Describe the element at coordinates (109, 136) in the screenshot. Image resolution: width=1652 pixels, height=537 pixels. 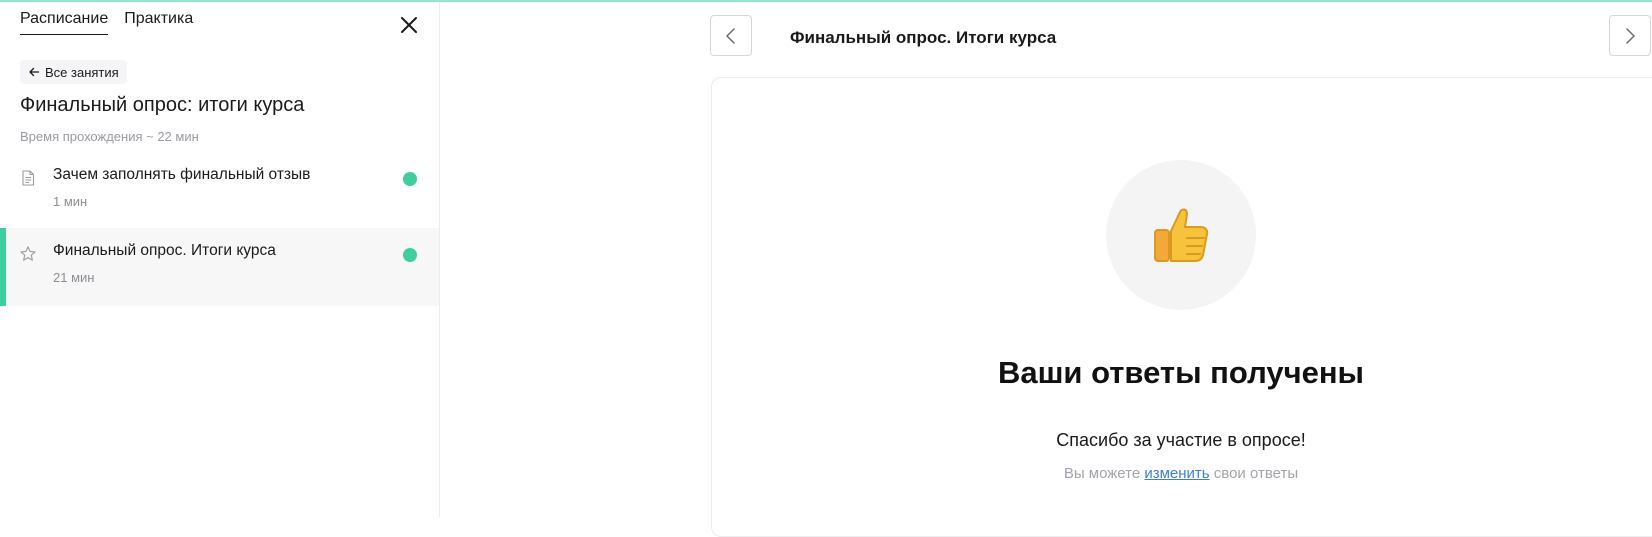
I see `course-time: Время прохождения ~ 22 мин` at that location.